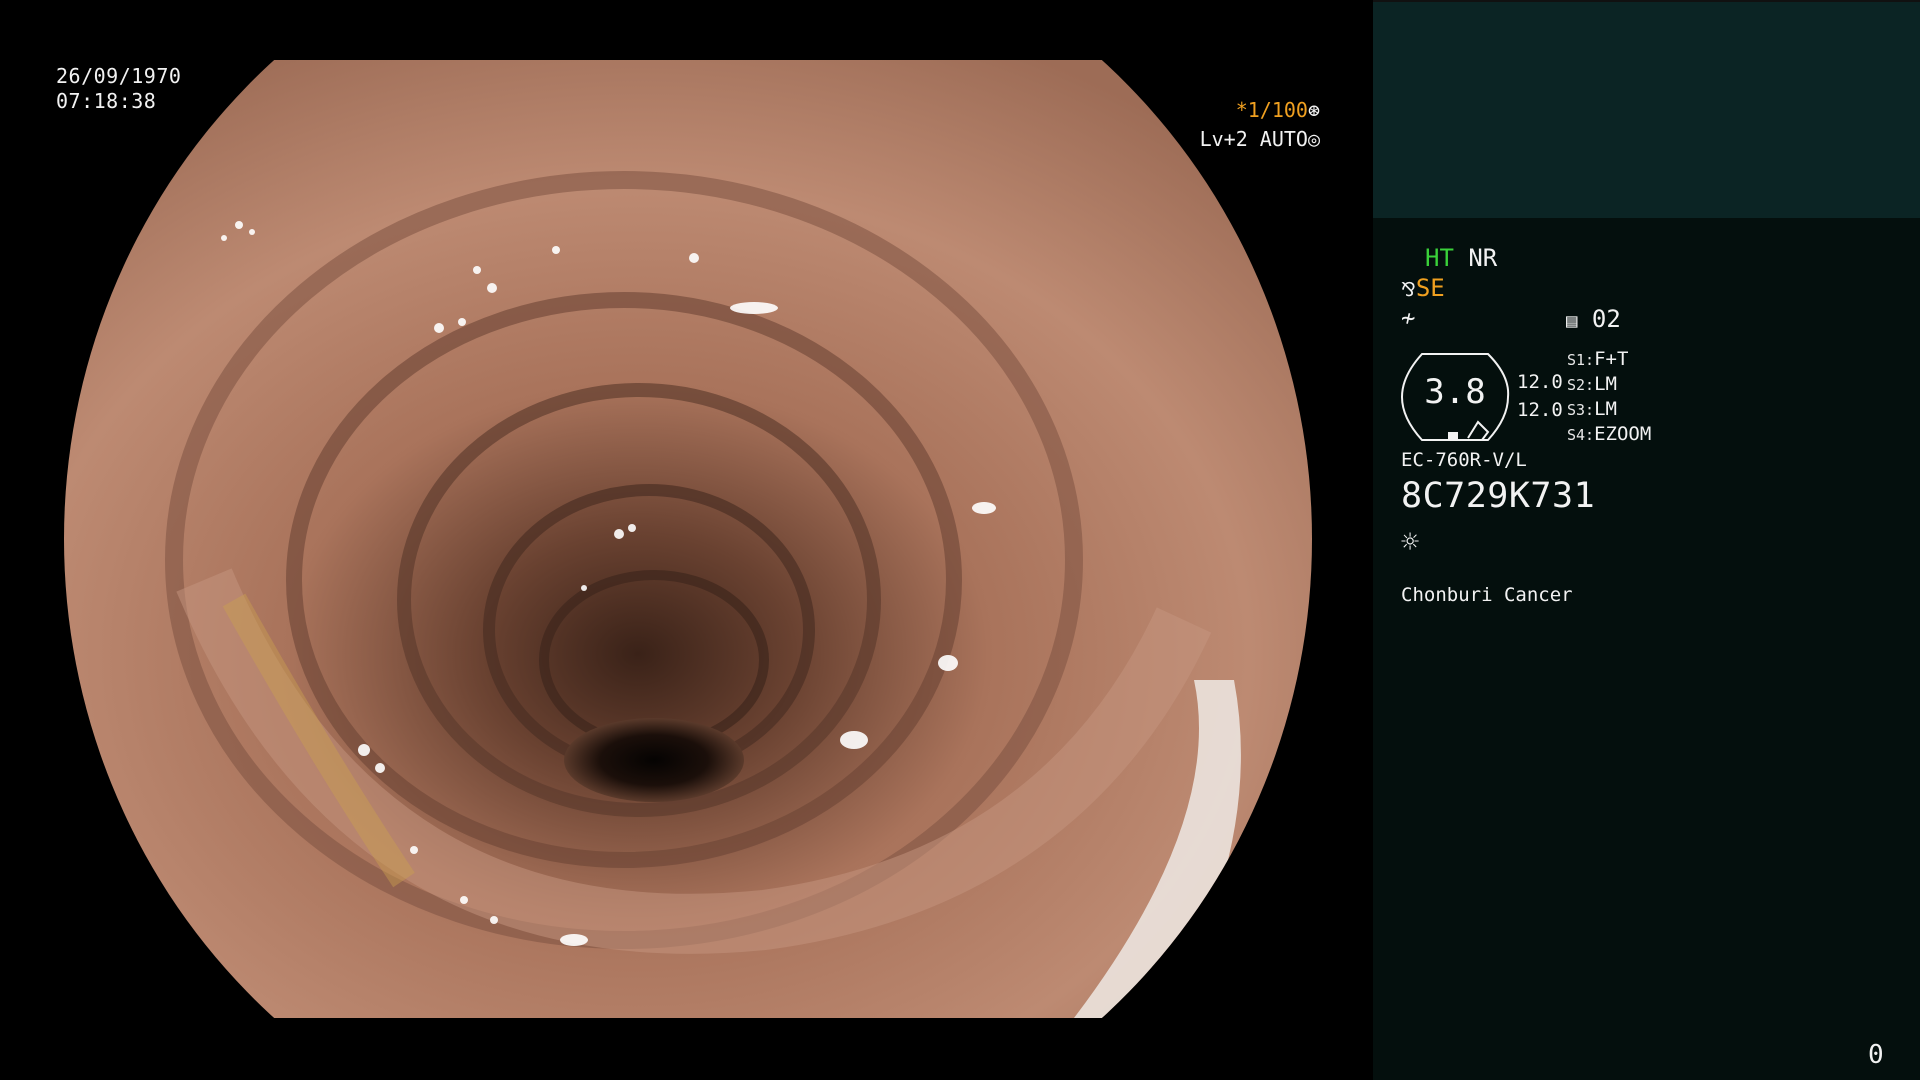  I want to click on exam-time: 07:18:38, so click(106, 101).